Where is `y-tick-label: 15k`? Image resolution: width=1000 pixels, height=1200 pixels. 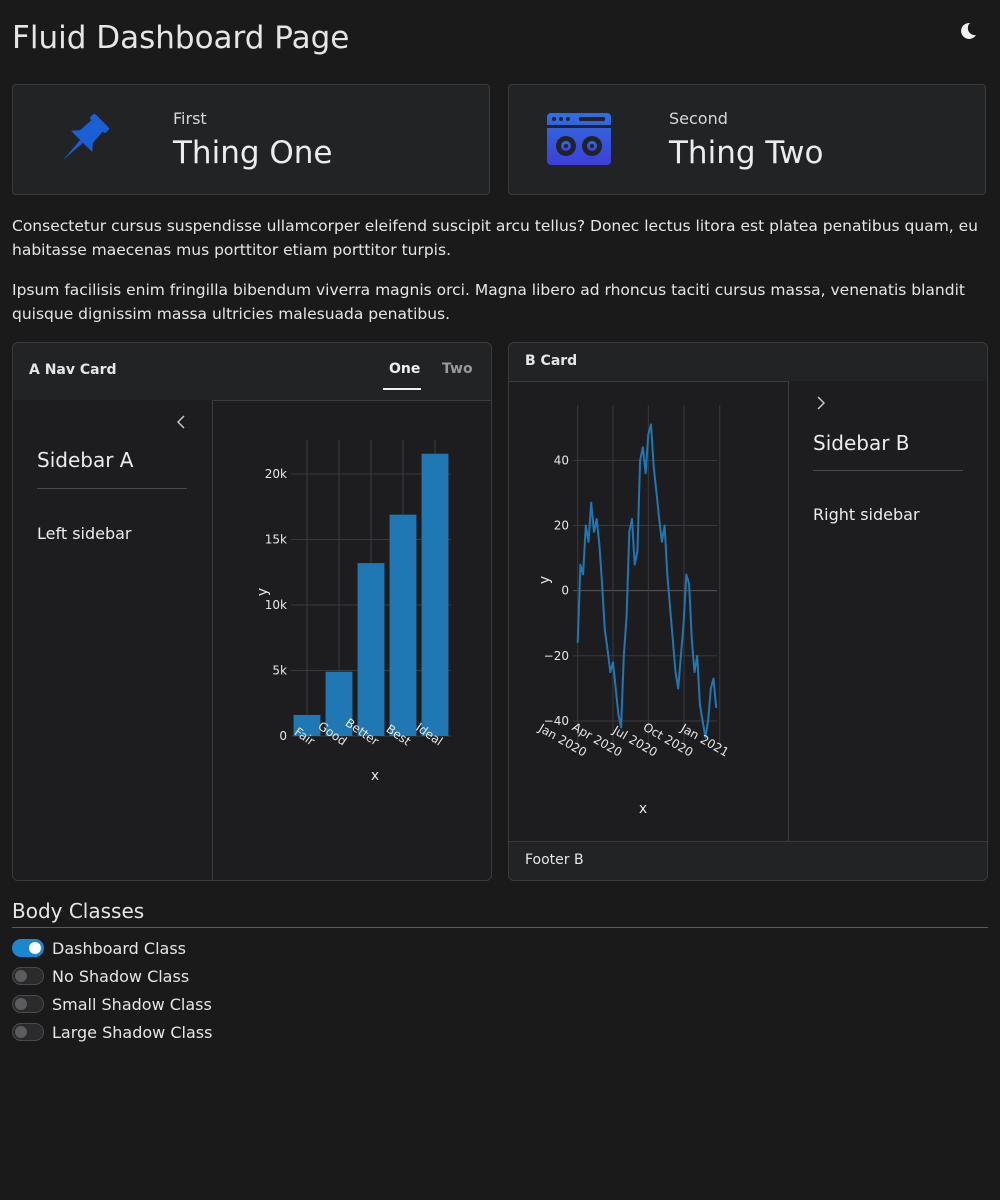
y-tick-label: 15k is located at coordinates (276, 540).